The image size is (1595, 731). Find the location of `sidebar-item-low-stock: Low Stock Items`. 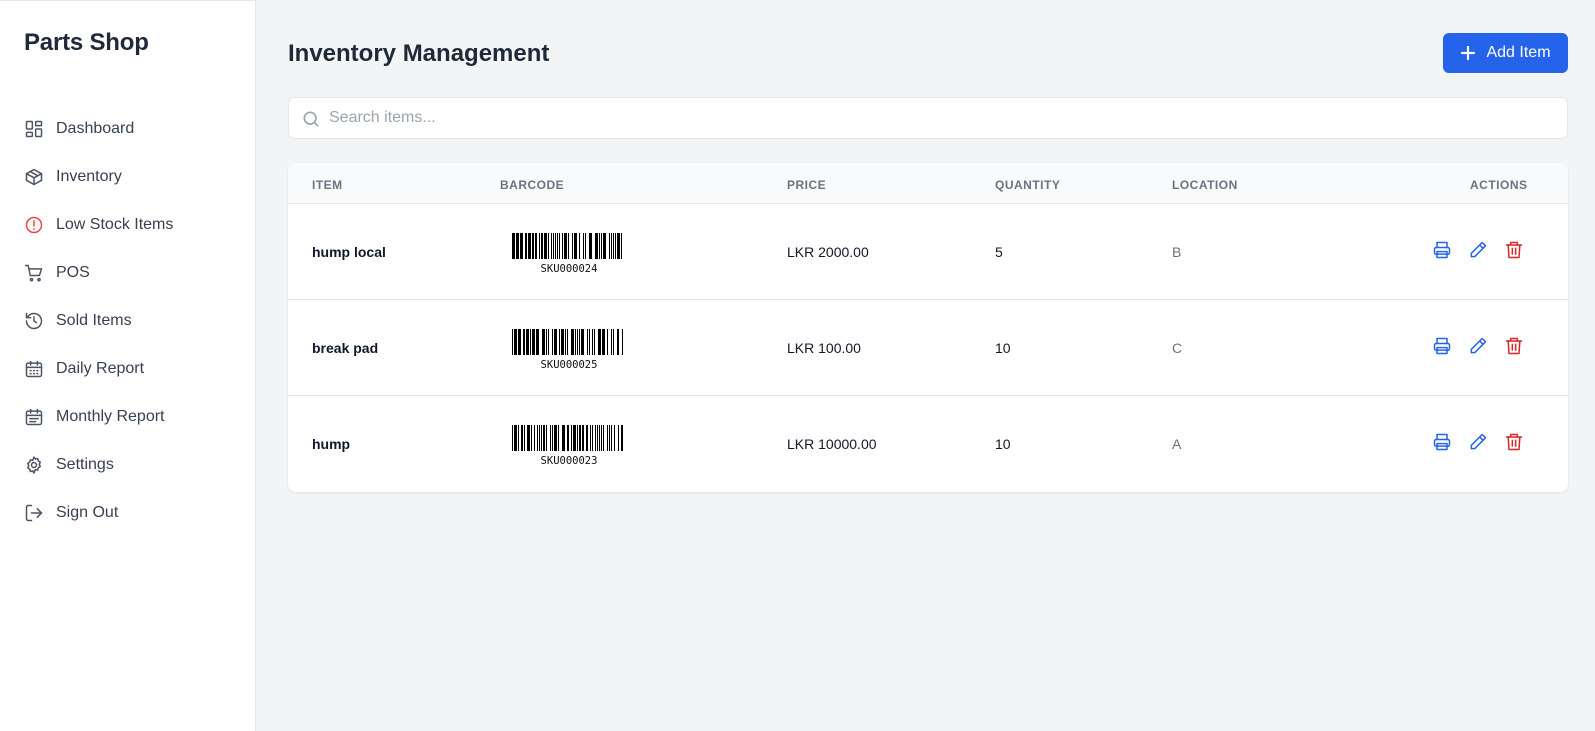

sidebar-item-low-stock: Low Stock Items is located at coordinates (128, 225).